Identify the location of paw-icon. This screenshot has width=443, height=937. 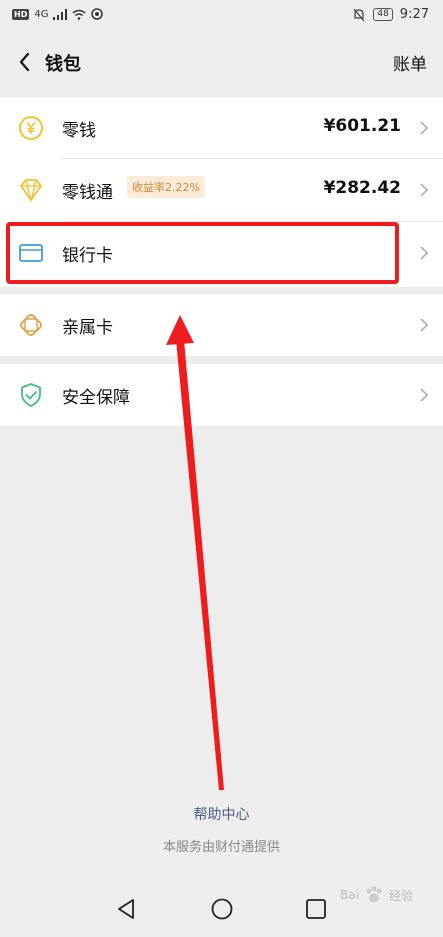
(374, 894).